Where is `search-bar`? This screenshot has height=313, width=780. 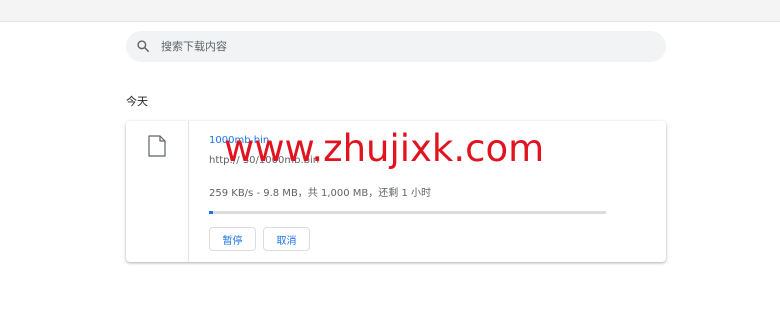 search-bar is located at coordinates (396, 46).